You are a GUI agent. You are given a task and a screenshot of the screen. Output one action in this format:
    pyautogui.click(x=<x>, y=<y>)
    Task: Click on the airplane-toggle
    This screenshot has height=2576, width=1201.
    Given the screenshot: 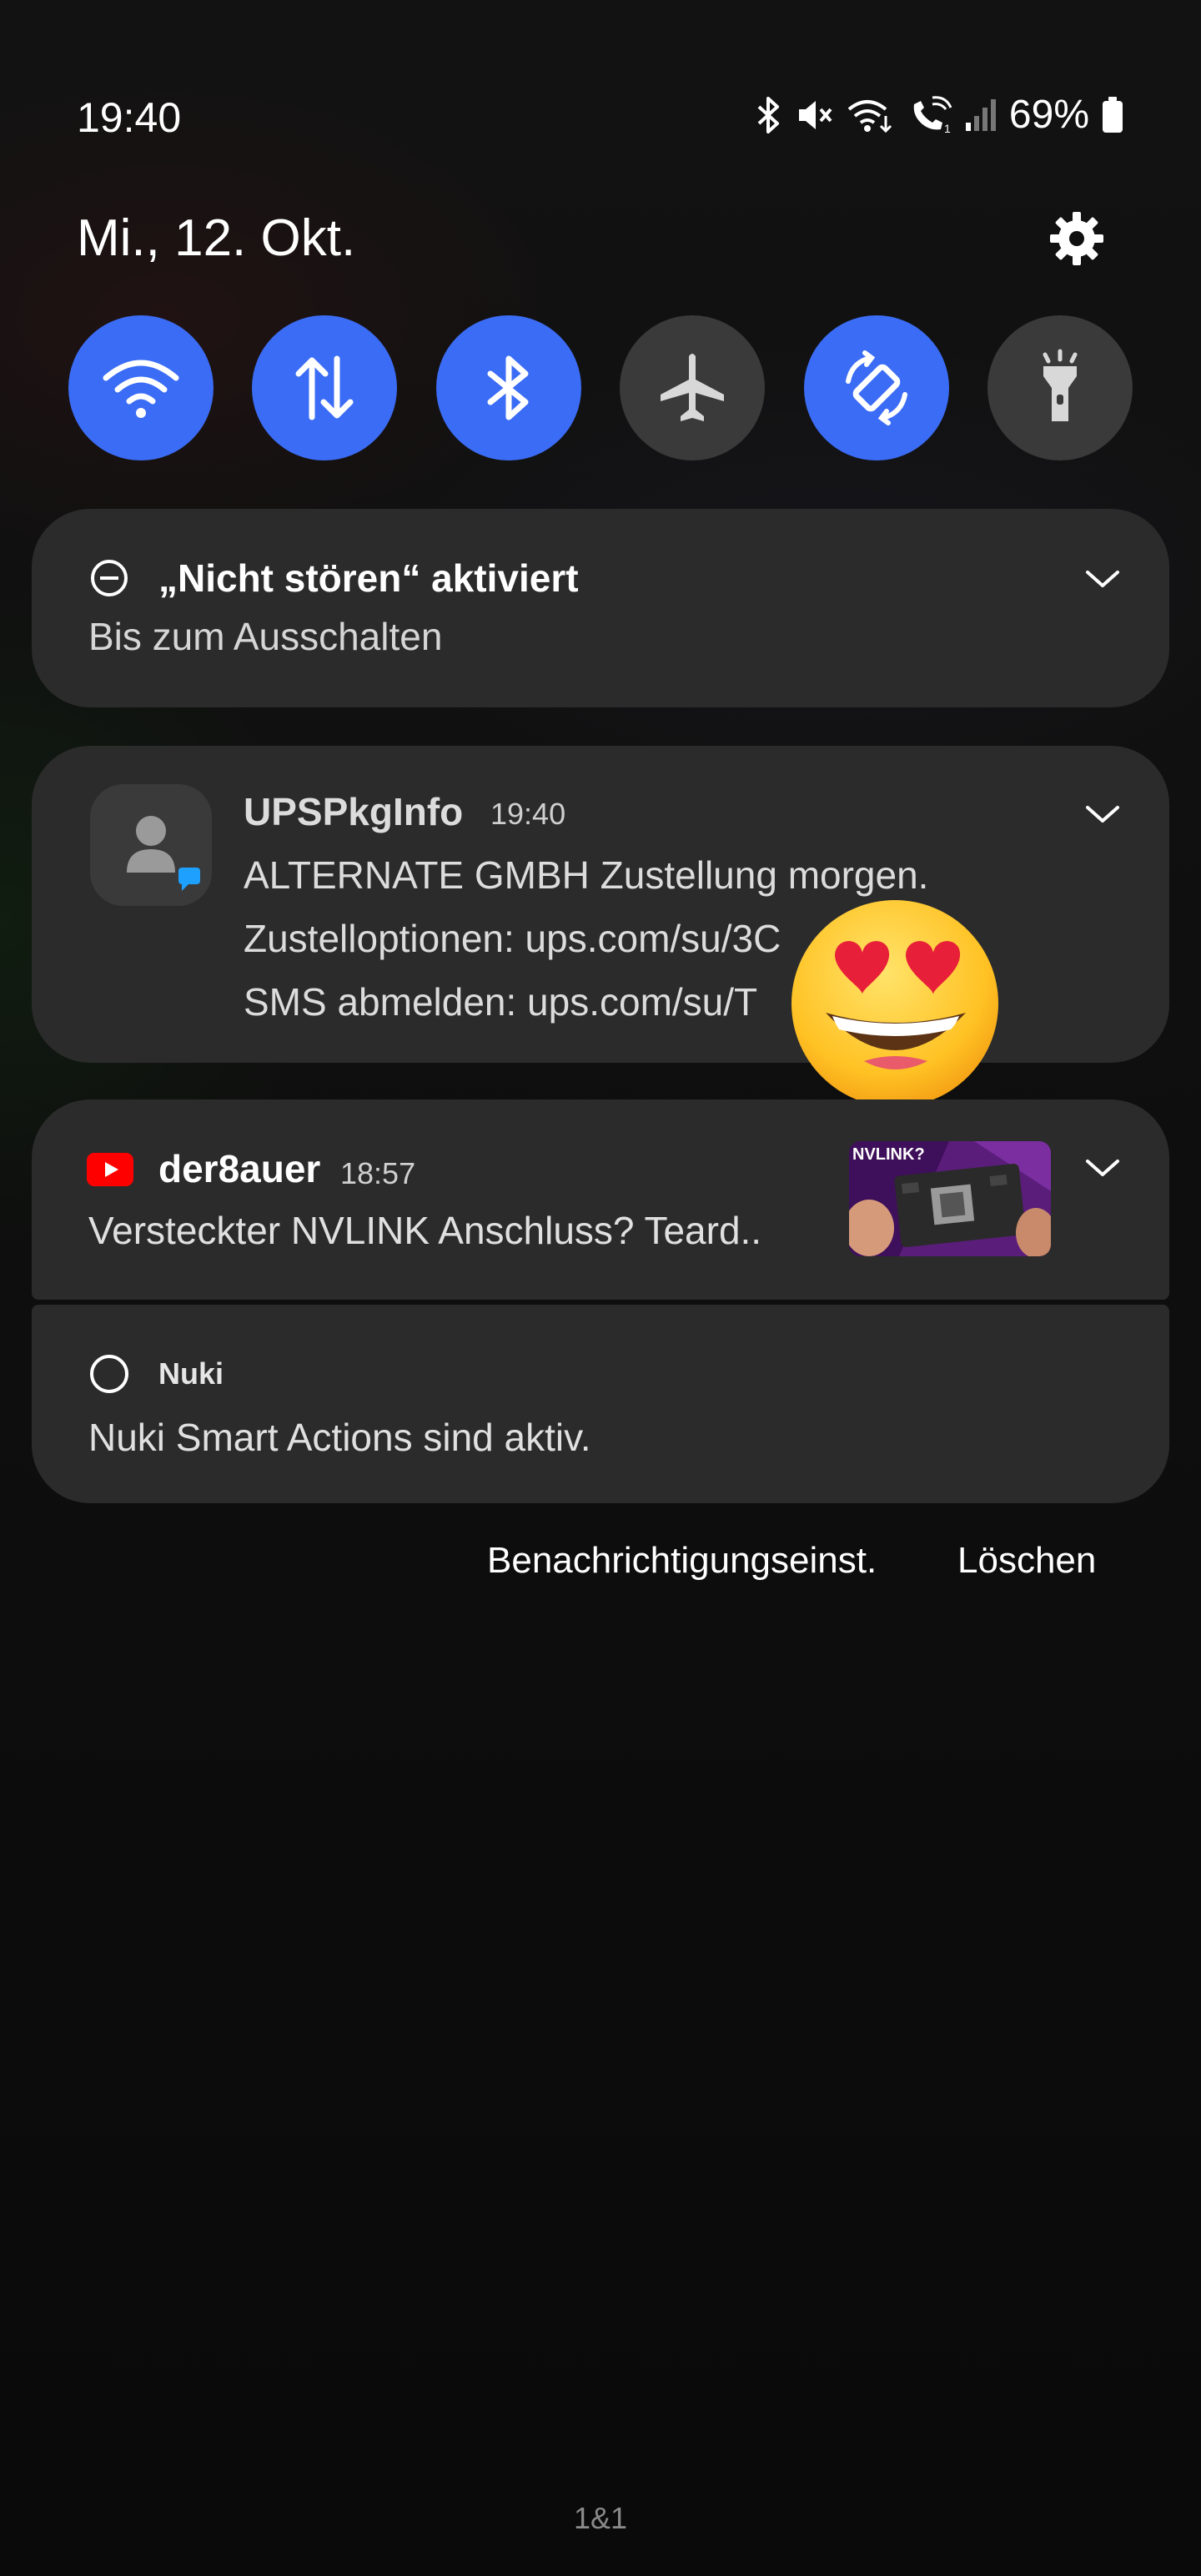 What is the action you would take?
    pyautogui.click(x=693, y=387)
    